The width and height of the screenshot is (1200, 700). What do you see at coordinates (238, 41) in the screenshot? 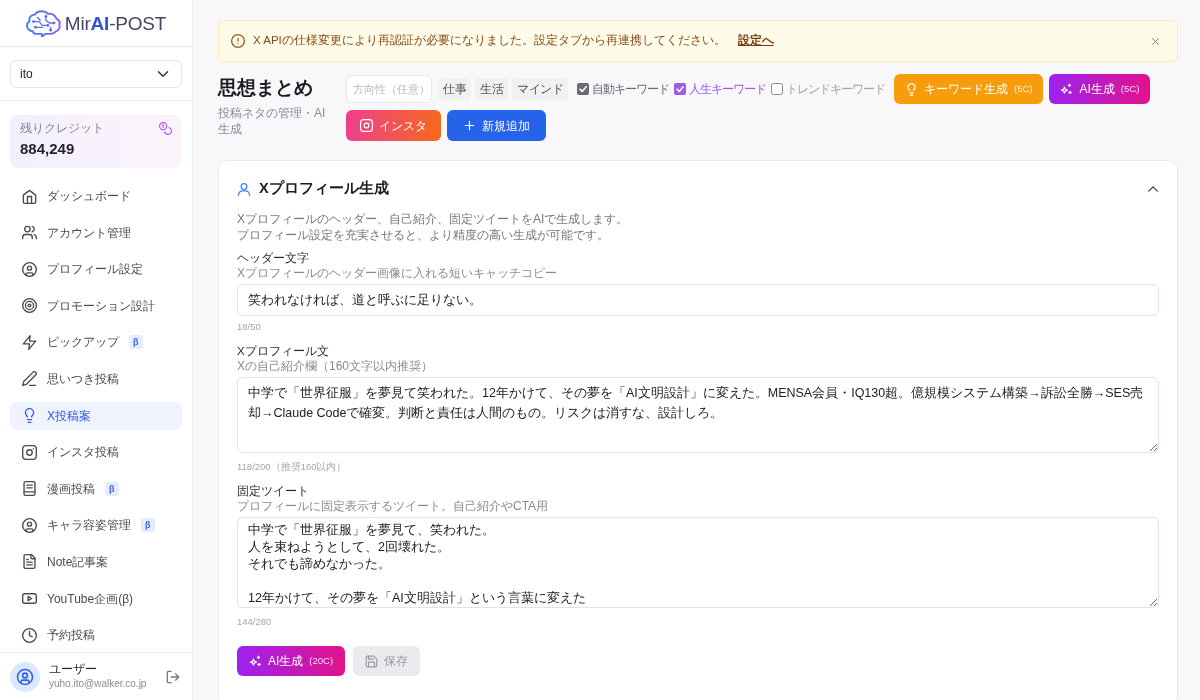
I see `exclamation-circle-icon` at bounding box center [238, 41].